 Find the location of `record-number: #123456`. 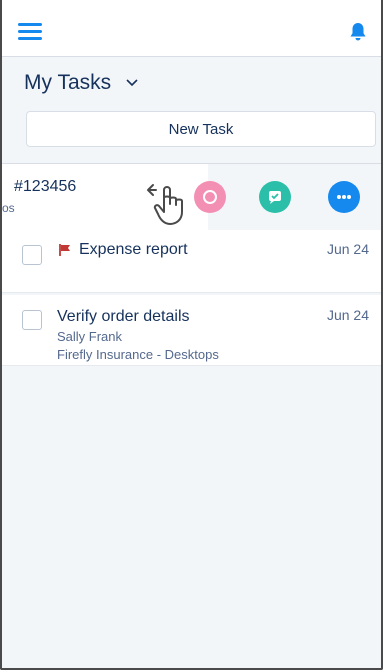

record-number: #123456 is located at coordinates (45, 186).